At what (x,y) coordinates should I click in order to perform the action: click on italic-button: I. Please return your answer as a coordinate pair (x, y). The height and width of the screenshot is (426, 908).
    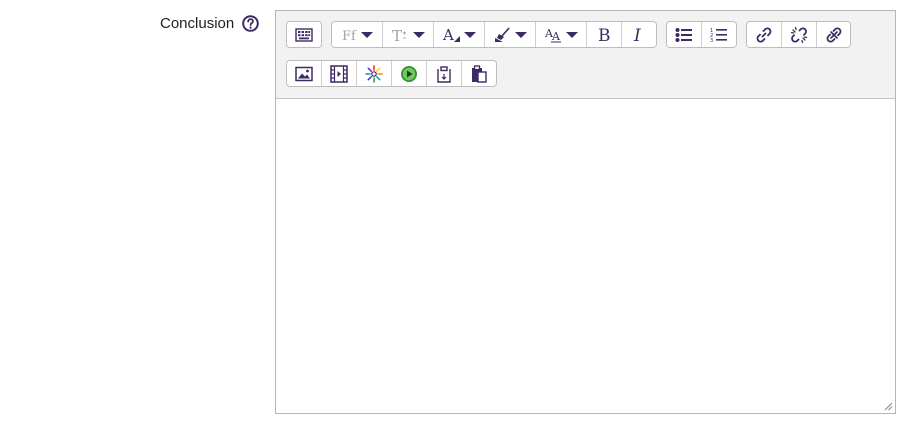
    Looking at the image, I should click on (639, 34).